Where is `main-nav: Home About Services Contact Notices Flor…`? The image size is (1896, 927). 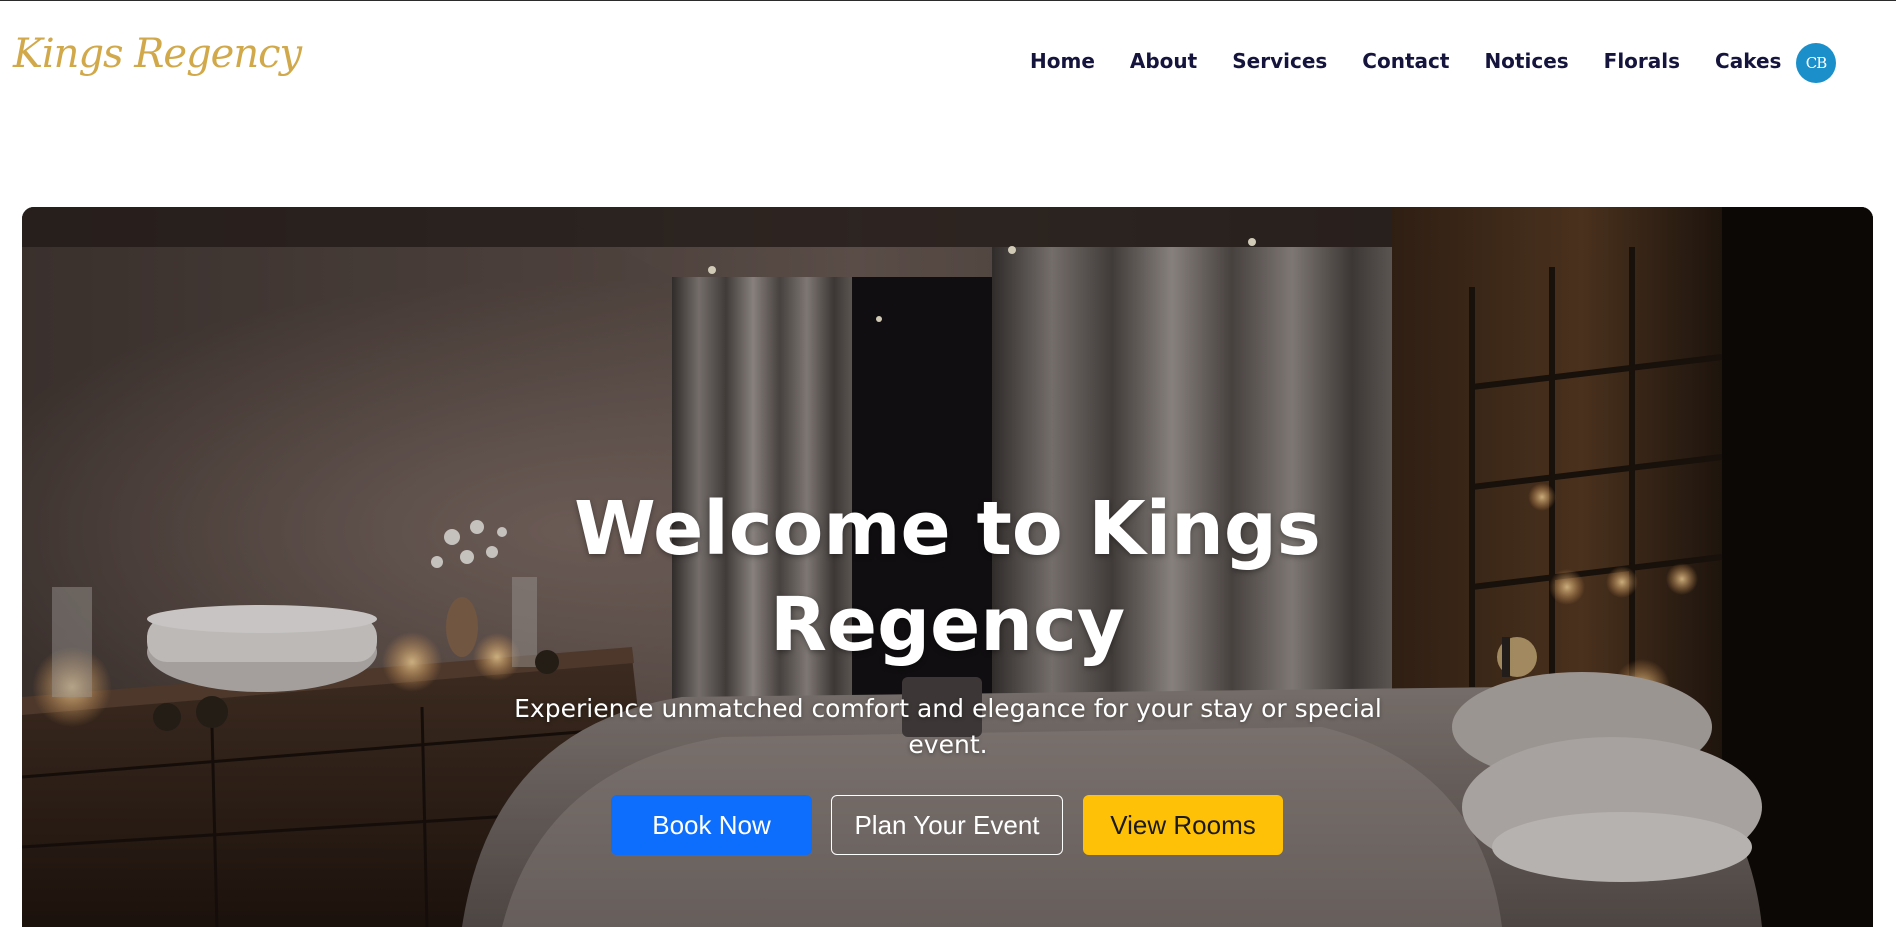 main-nav: Home About Services Contact Notices Flor… is located at coordinates (1405, 61).